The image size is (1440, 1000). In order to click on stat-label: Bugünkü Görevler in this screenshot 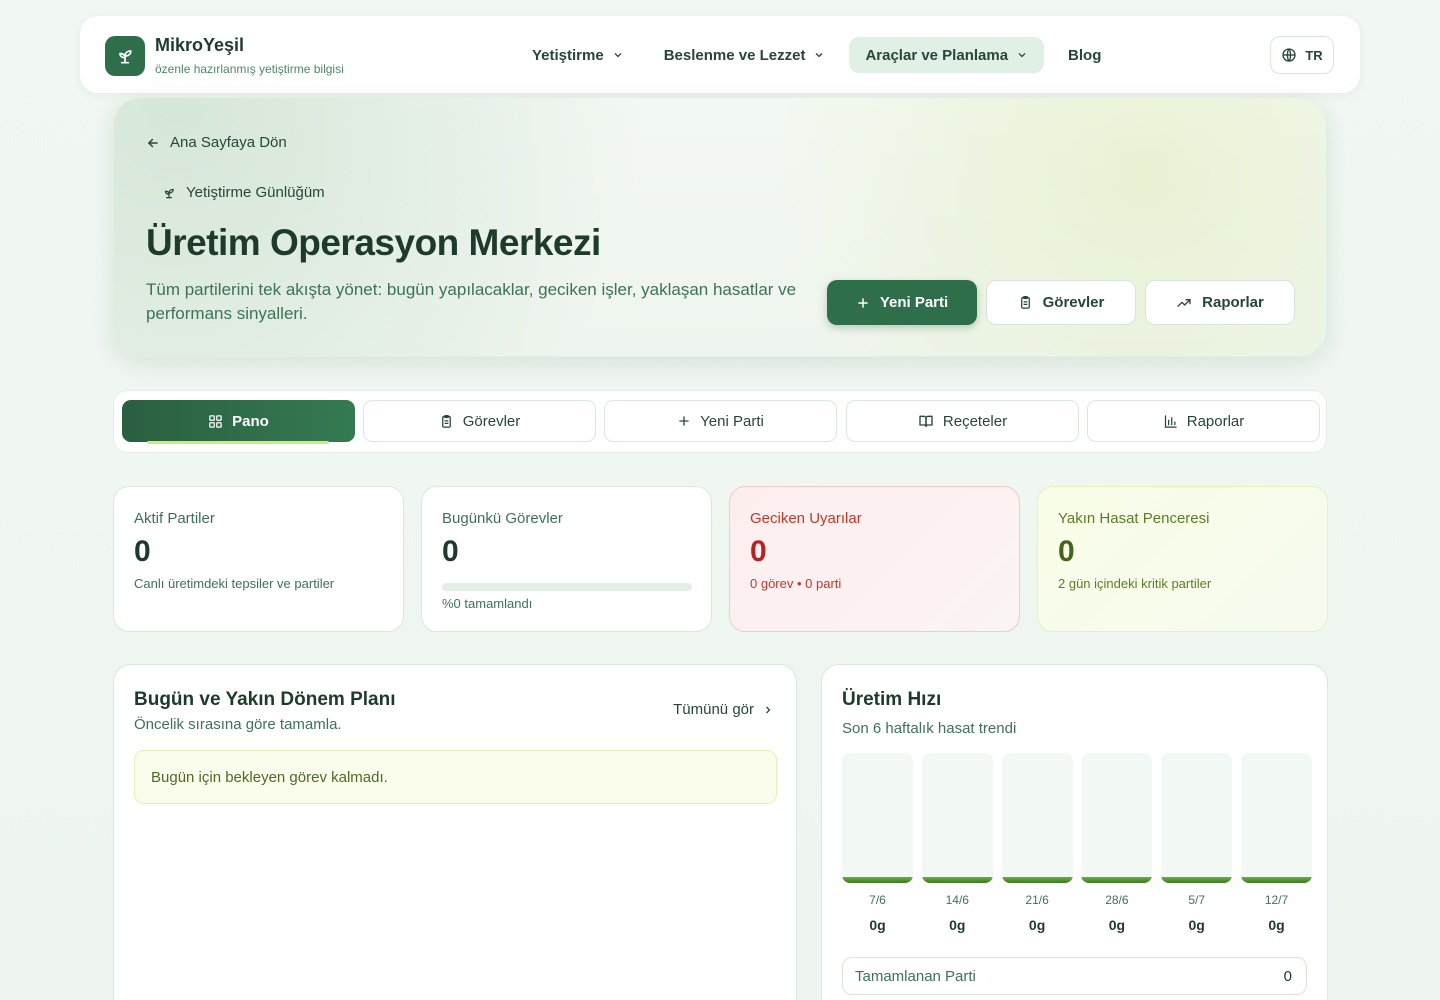, I will do `click(502, 518)`.